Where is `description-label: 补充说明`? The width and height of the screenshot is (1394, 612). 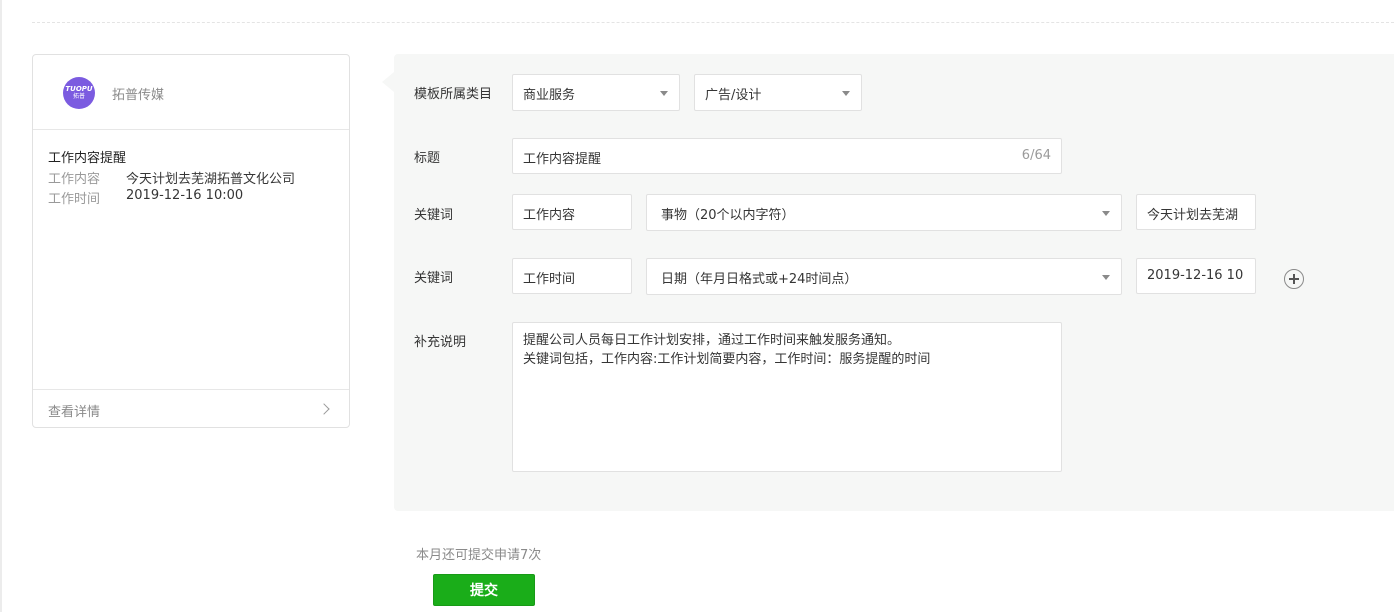
description-label: 补充说明 is located at coordinates (440, 342).